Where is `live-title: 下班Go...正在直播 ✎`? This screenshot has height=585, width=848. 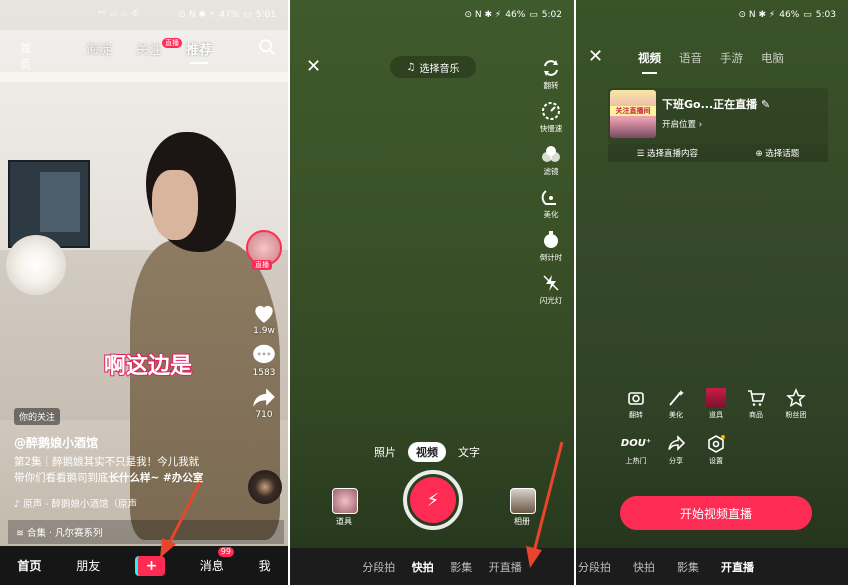
live-title: 下班Go...正在直播 ✎ is located at coordinates (716, 104).